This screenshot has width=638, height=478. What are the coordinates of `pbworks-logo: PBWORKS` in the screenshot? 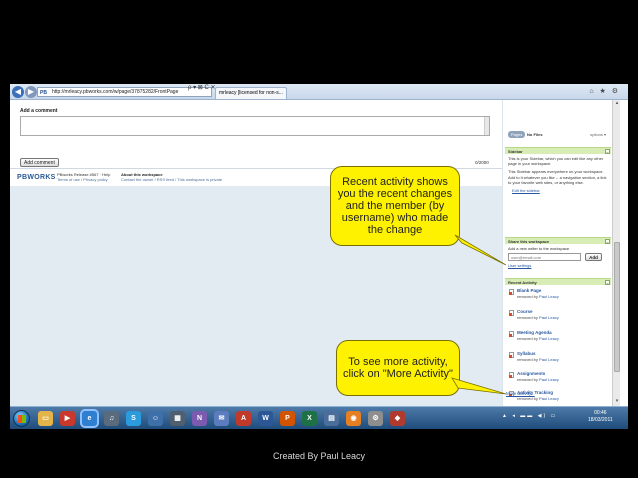 It's located at (36, 177).